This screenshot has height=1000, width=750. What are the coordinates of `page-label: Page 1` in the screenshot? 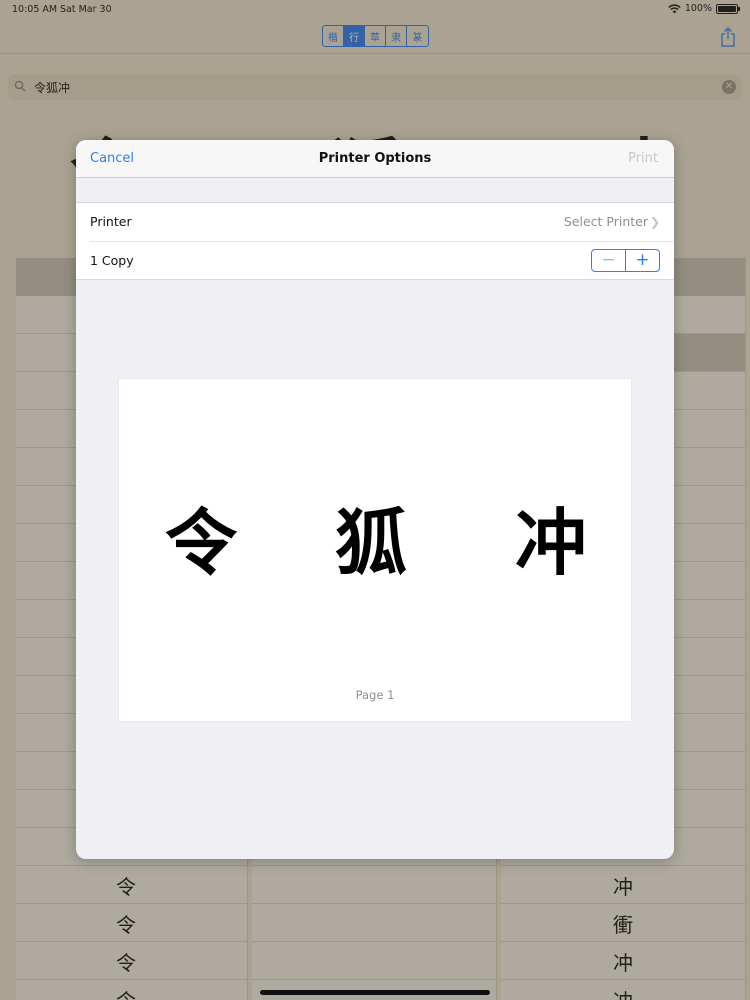 It's located at (375, 695).